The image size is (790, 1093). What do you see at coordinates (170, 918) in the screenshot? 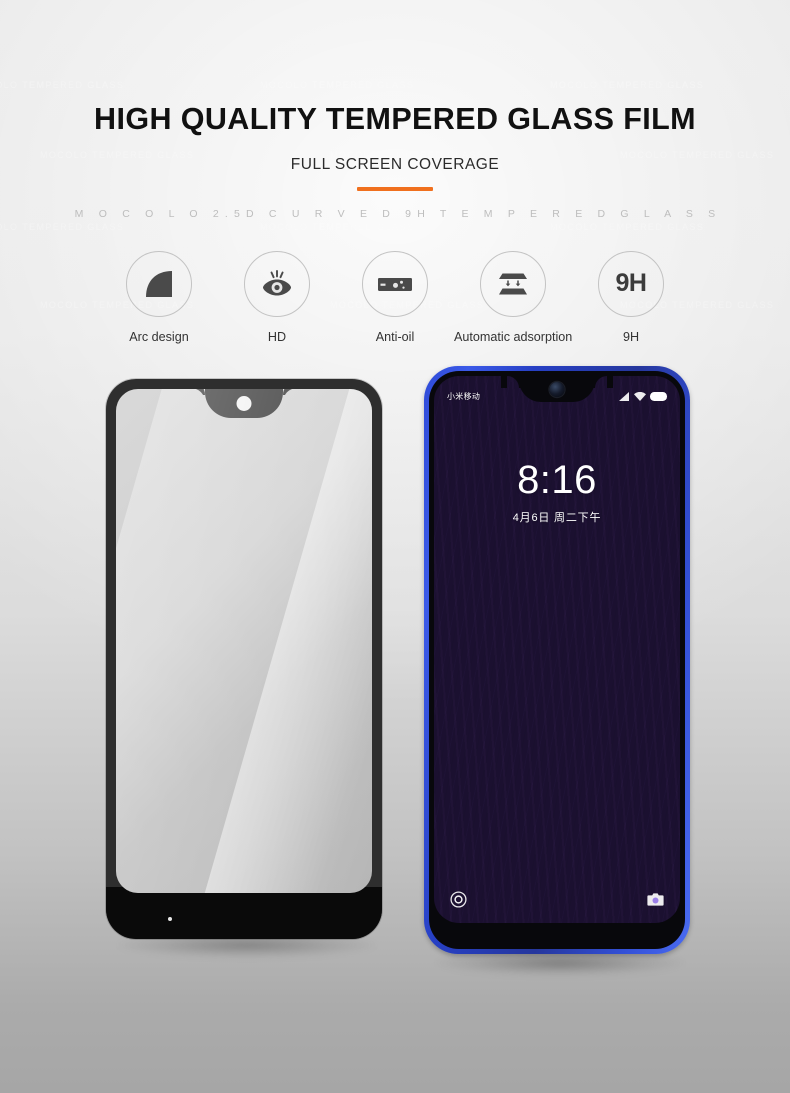
I see `glass-sensor-dot` at bounding box center [170, 918].